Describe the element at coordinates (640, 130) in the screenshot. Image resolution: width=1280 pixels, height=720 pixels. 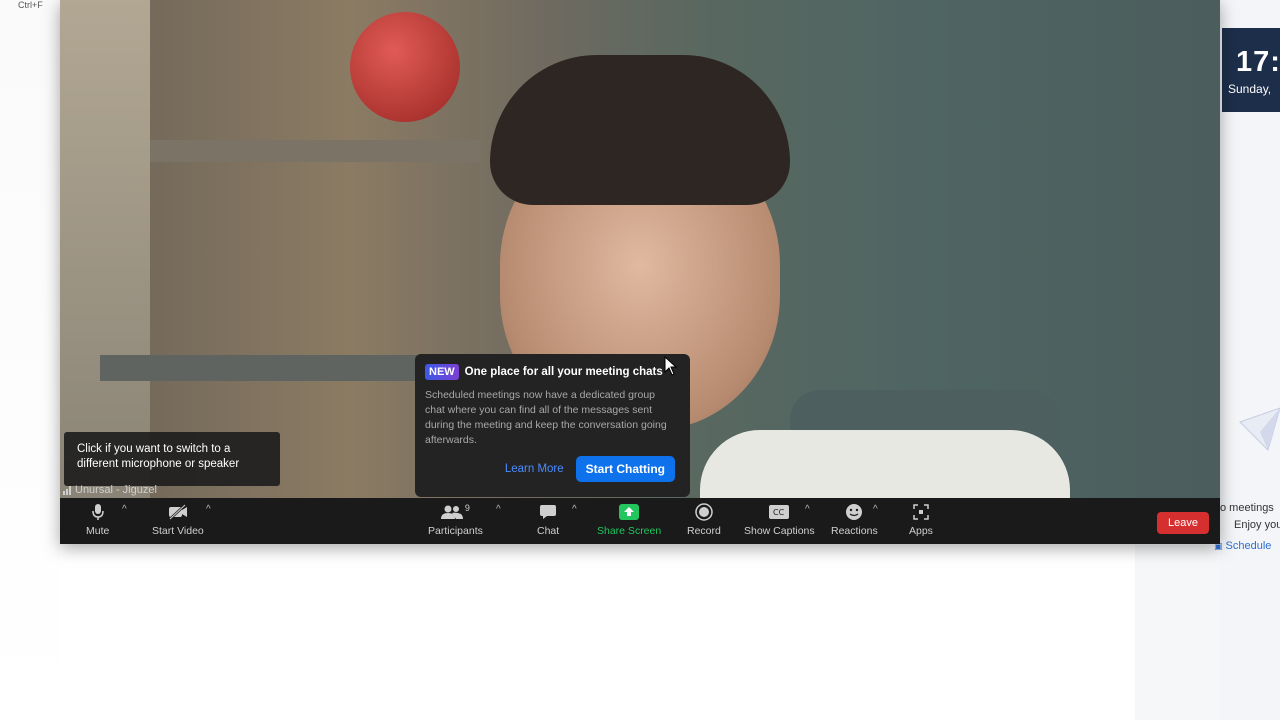
I see `video-hair` at that location.